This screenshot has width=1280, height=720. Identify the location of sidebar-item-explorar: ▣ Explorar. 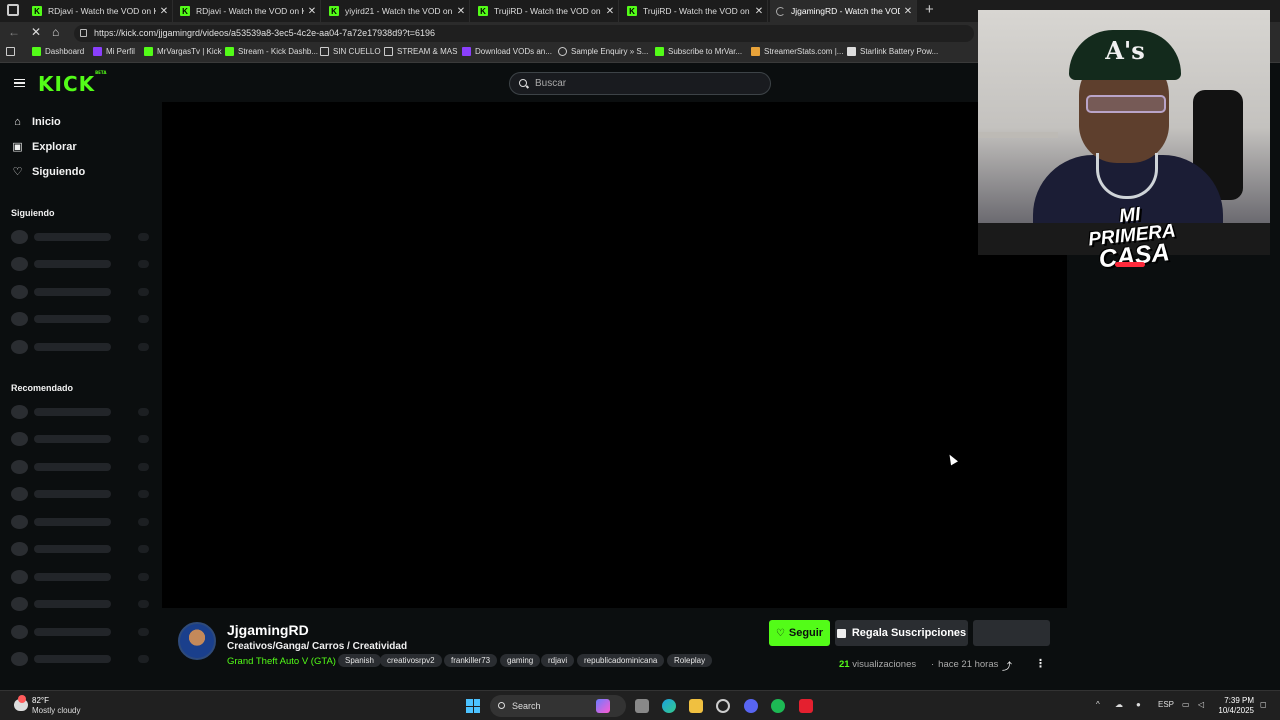
(44, 147).